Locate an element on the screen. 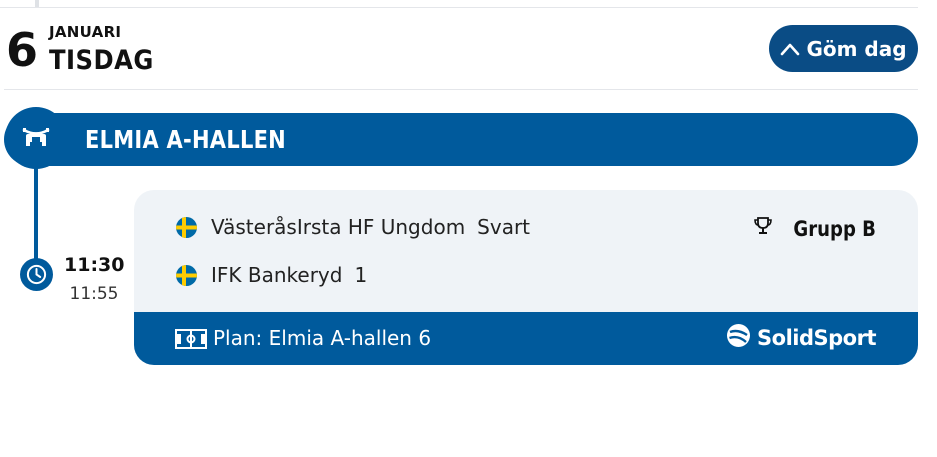  date-day: 6 is located at coordinates (22, 50).